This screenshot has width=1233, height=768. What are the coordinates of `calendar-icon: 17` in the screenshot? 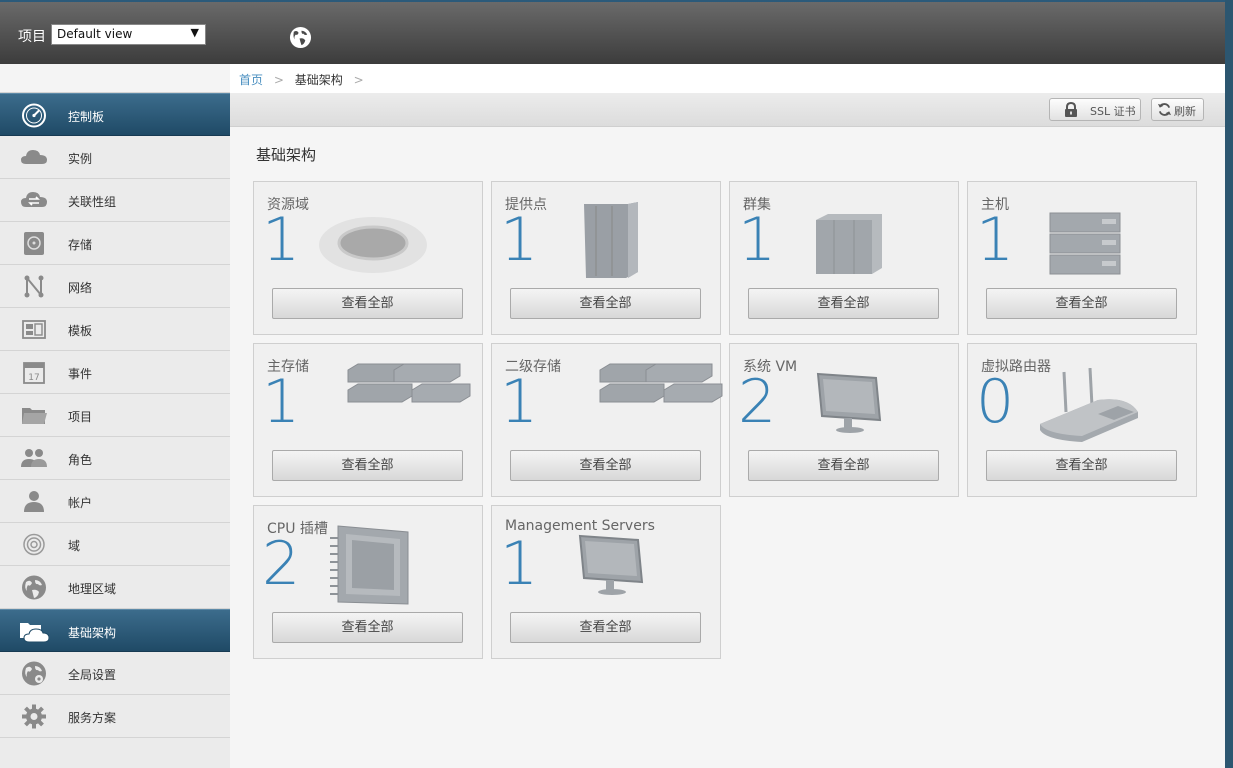 It's located at (34, 373).